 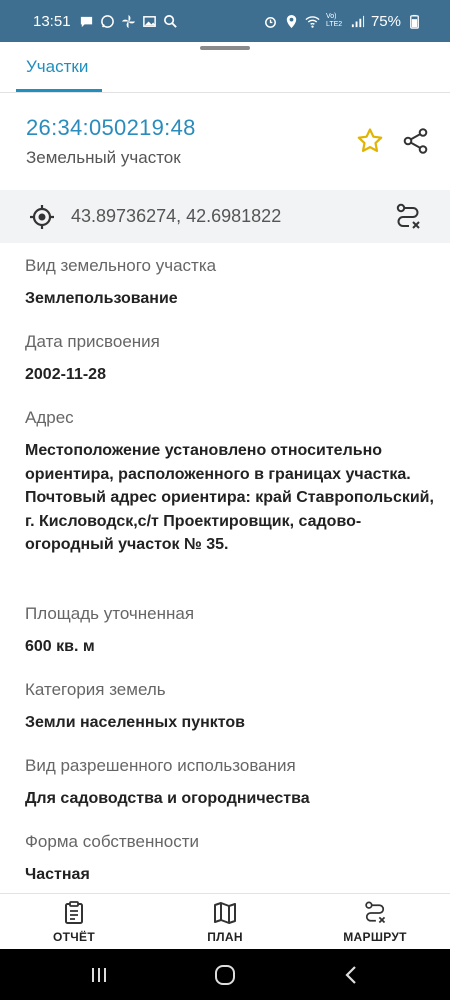 I want to click on route-clear-icon, so click(x=408, y=217).